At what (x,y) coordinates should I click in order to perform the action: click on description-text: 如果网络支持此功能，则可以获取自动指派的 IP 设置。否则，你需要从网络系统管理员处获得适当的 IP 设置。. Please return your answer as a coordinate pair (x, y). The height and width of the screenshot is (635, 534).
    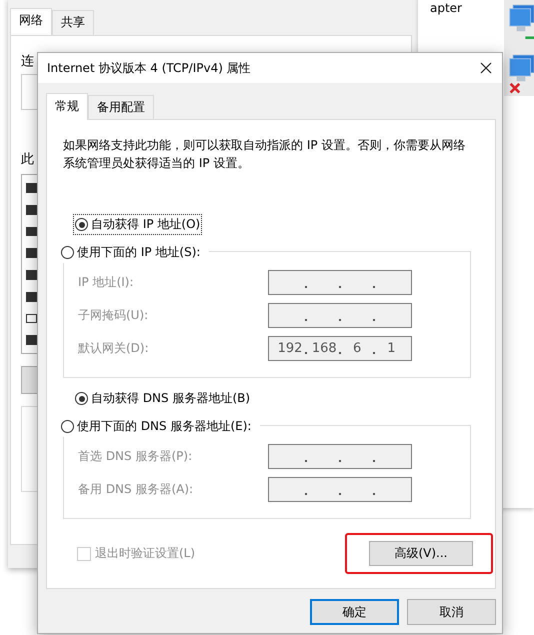
    Looking at the image, I should click on (264, 154).